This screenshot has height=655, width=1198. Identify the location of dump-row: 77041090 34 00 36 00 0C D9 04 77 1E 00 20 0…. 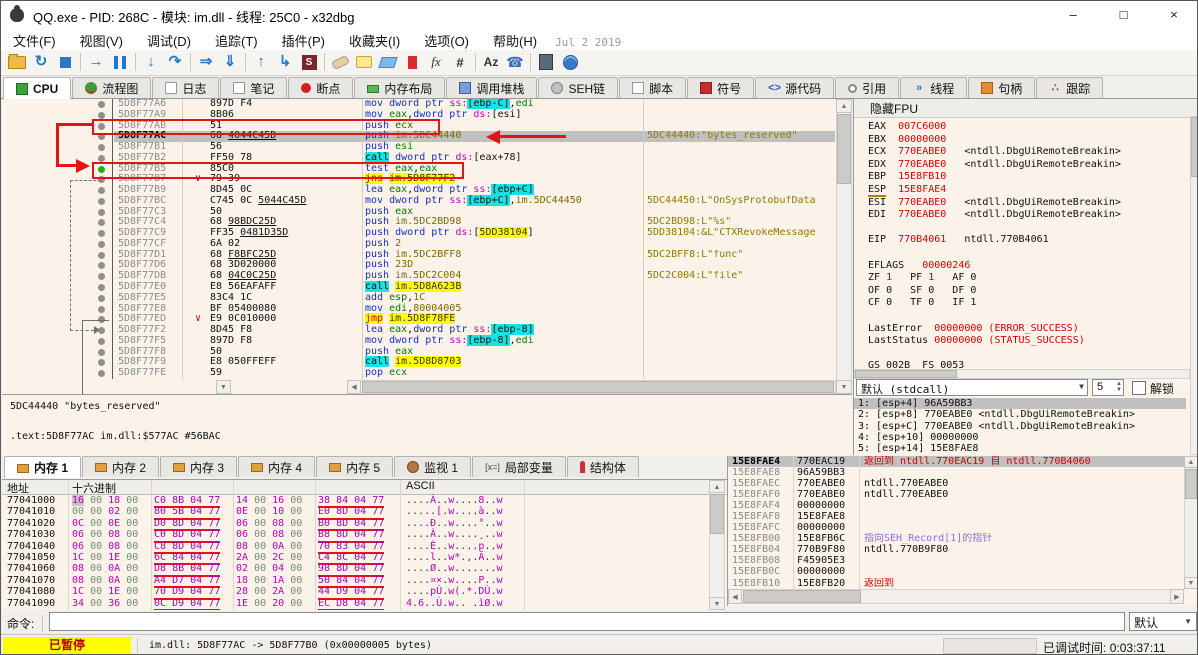
(364, 604).